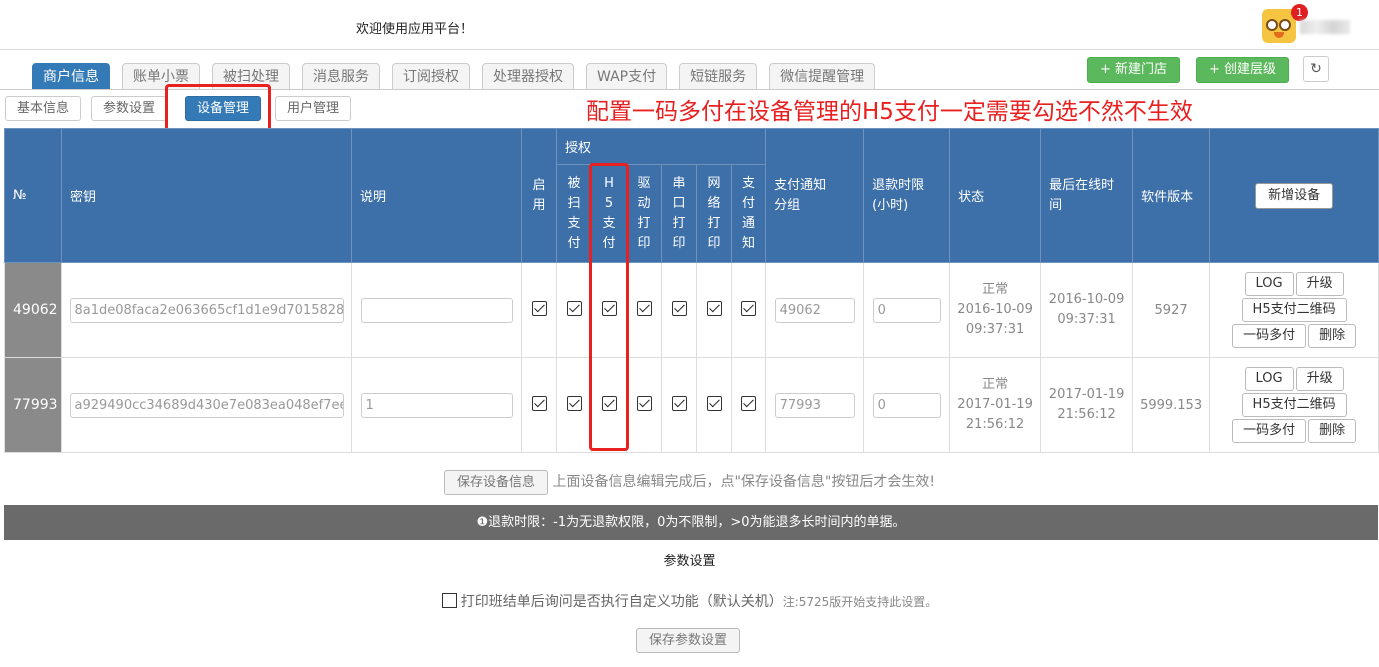  Describe the element at coordinates (33, 195) in the screenshot. I see `header-no: №` at that location.